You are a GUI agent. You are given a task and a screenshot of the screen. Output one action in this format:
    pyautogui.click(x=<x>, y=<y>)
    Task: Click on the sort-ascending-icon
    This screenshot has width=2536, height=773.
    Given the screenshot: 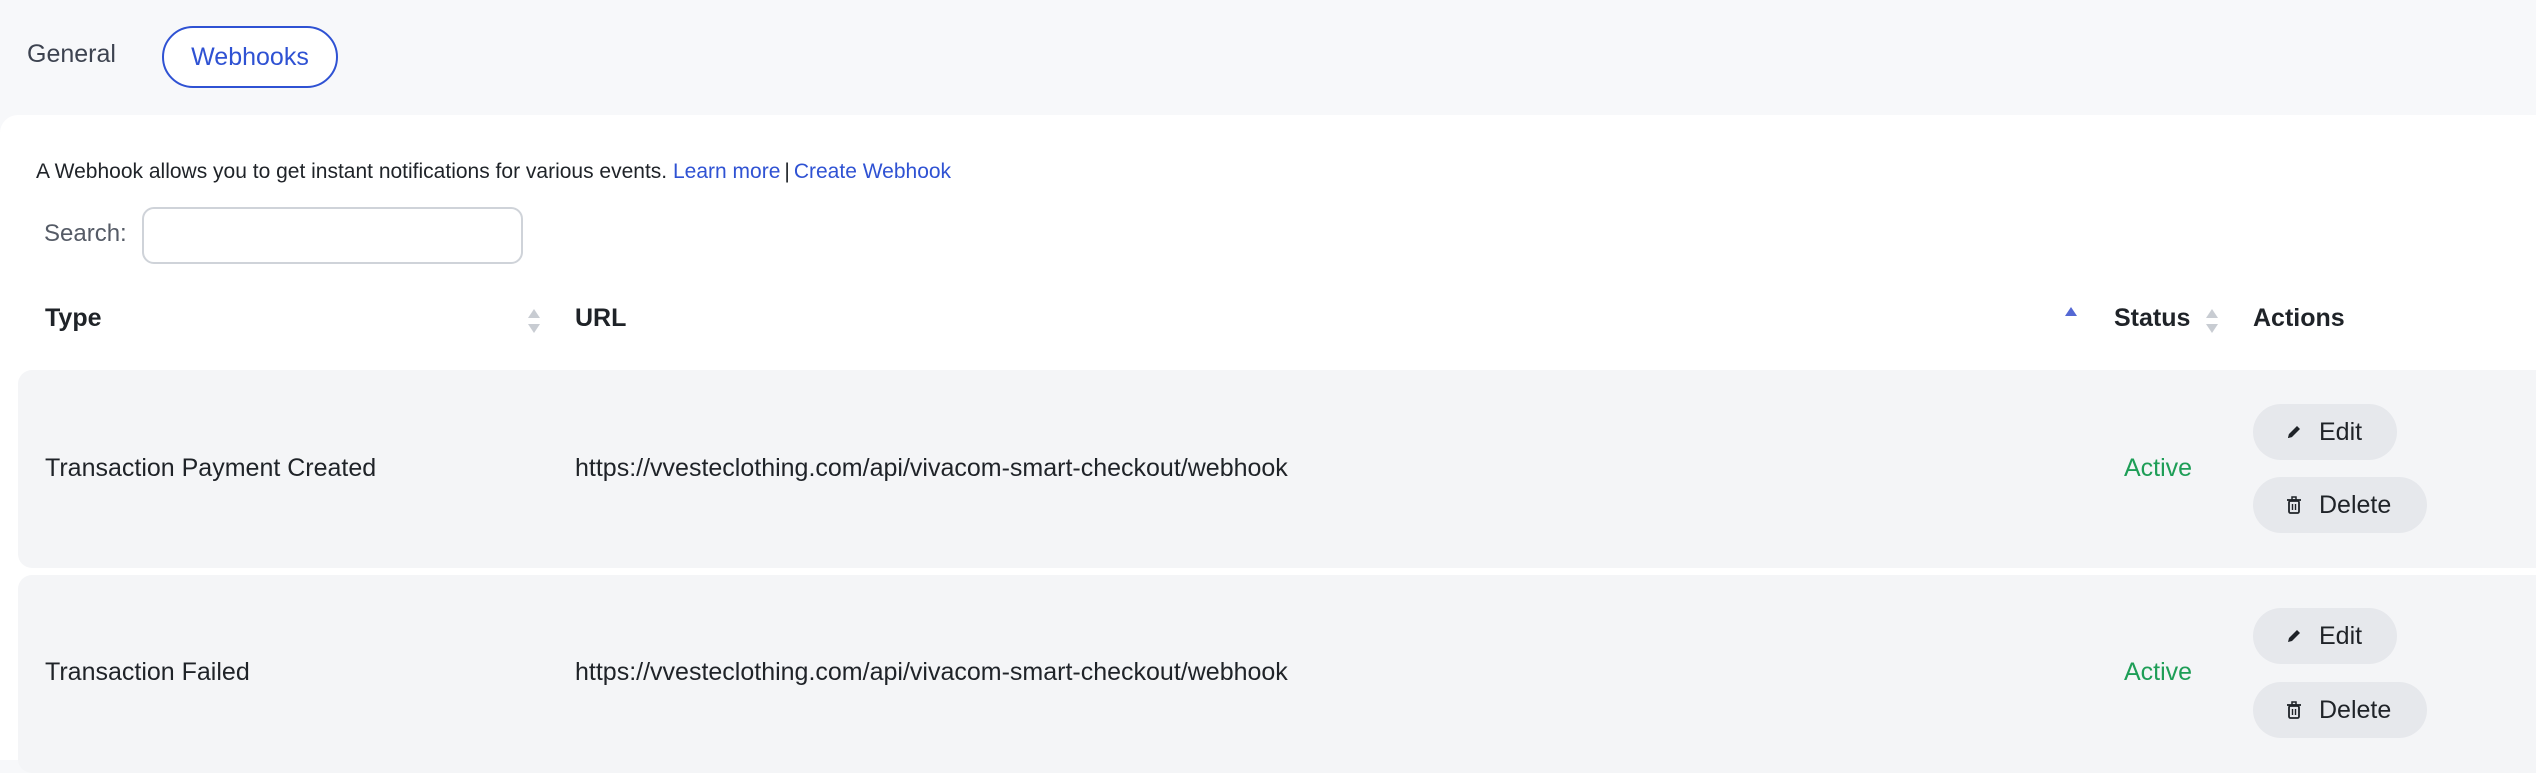 What is the action you would take?
    pyautogui.click(x=2071, y=319)
    